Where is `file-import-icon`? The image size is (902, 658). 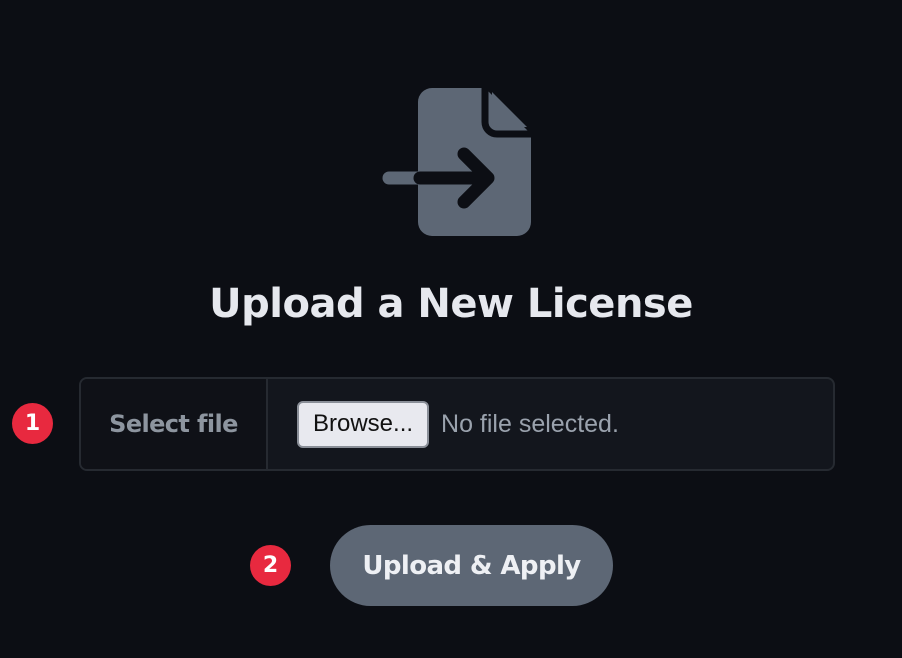
file-import-icon is located at coordinates (456, 162).